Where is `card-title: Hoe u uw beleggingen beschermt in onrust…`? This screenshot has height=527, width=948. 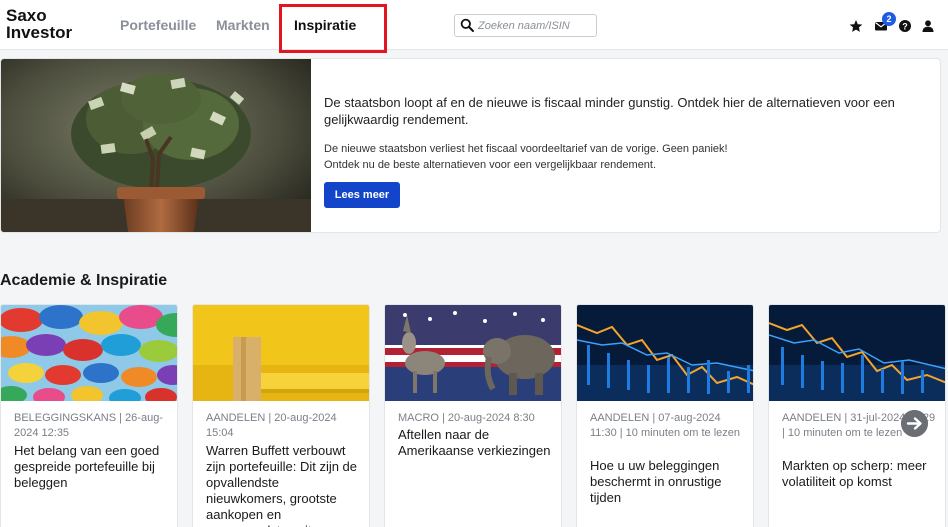
card-title: Hoe u uw beleggingen beschermt in onrust… is located at coordinates (656, 481).